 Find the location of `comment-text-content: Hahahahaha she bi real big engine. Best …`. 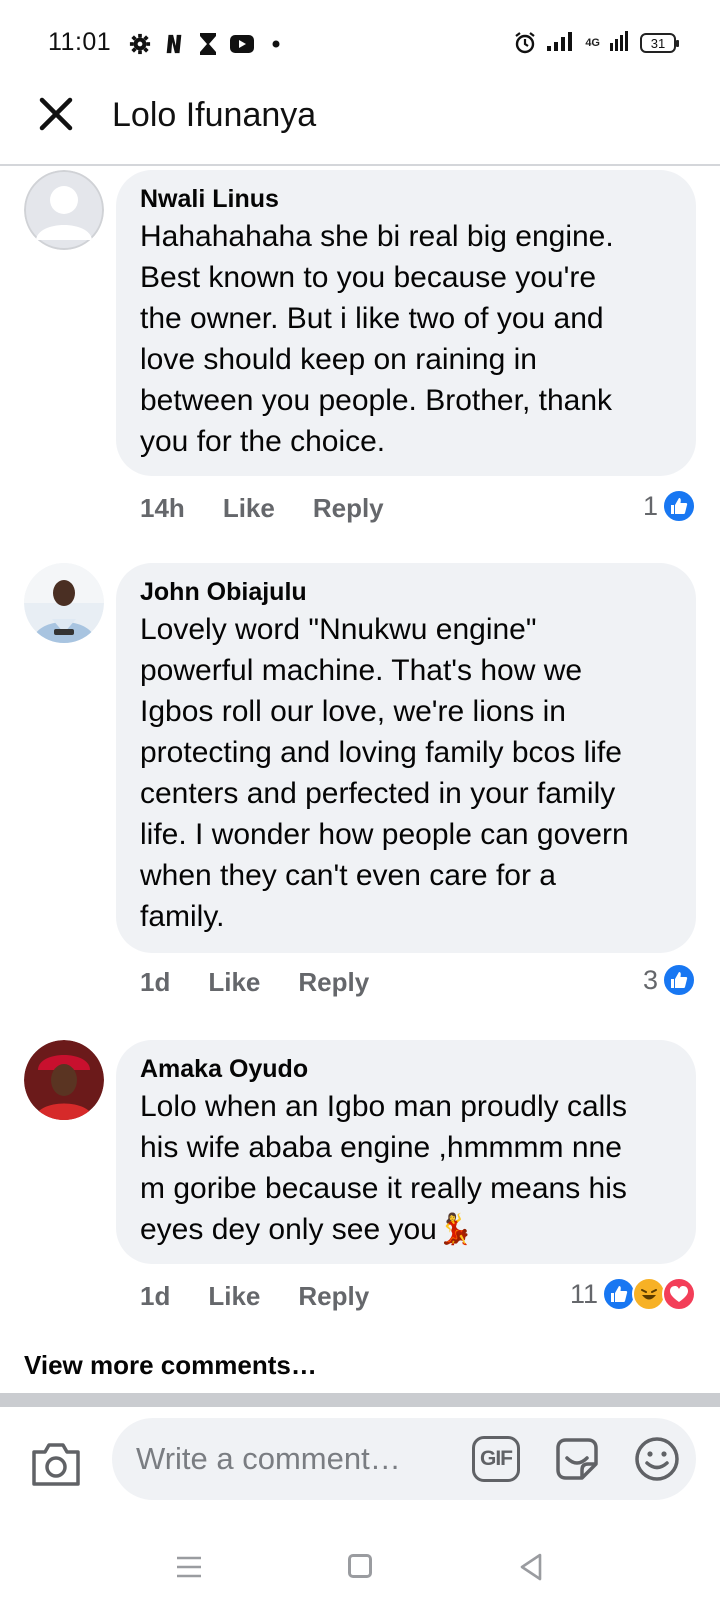

comment-text-content: Hahahahaha she bi real big engine. Best … is located at coordinates (377, 339).